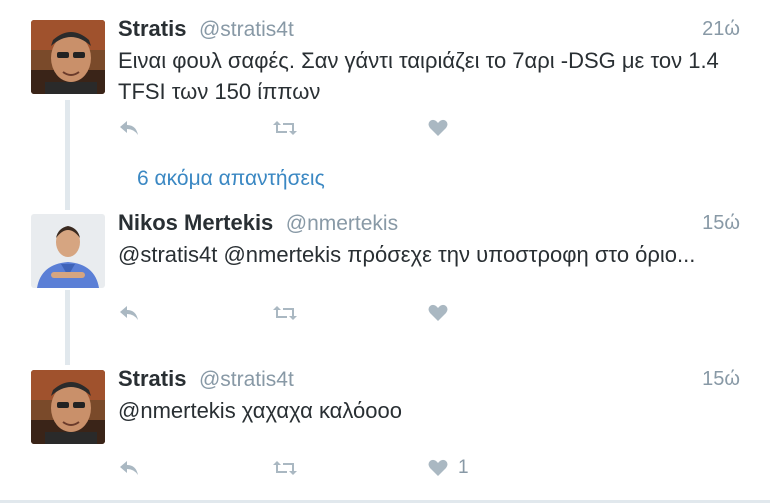 The height and width of the screenshot is (503, 770). Describe the element at coordinates (721, 29) in the screenshot. I see `timestamp: 21ώ` at that location.